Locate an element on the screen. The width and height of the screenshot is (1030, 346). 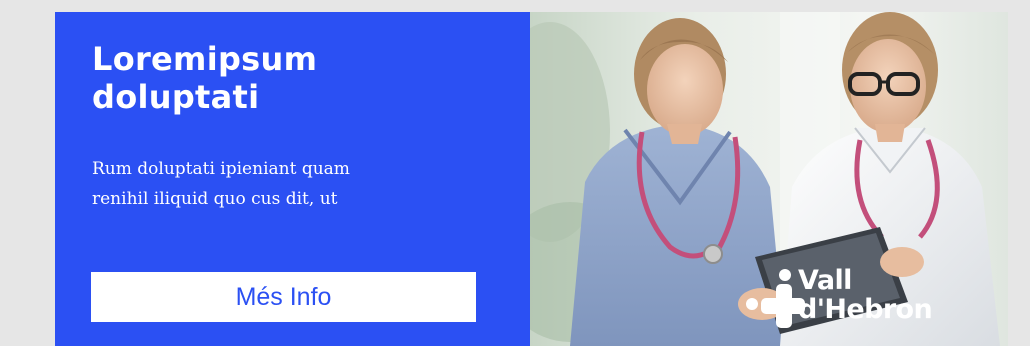
cross-with-dots-icon is located at coordinates (775, 298).